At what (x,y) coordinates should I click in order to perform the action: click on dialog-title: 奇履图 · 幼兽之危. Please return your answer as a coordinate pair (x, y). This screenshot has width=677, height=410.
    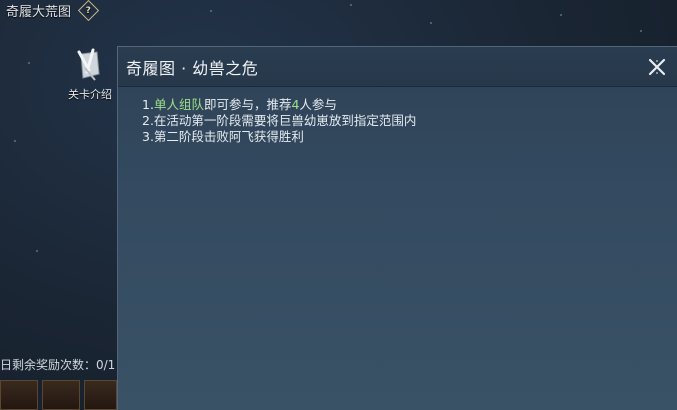
    Looking at the image, I should click on (192, 68).